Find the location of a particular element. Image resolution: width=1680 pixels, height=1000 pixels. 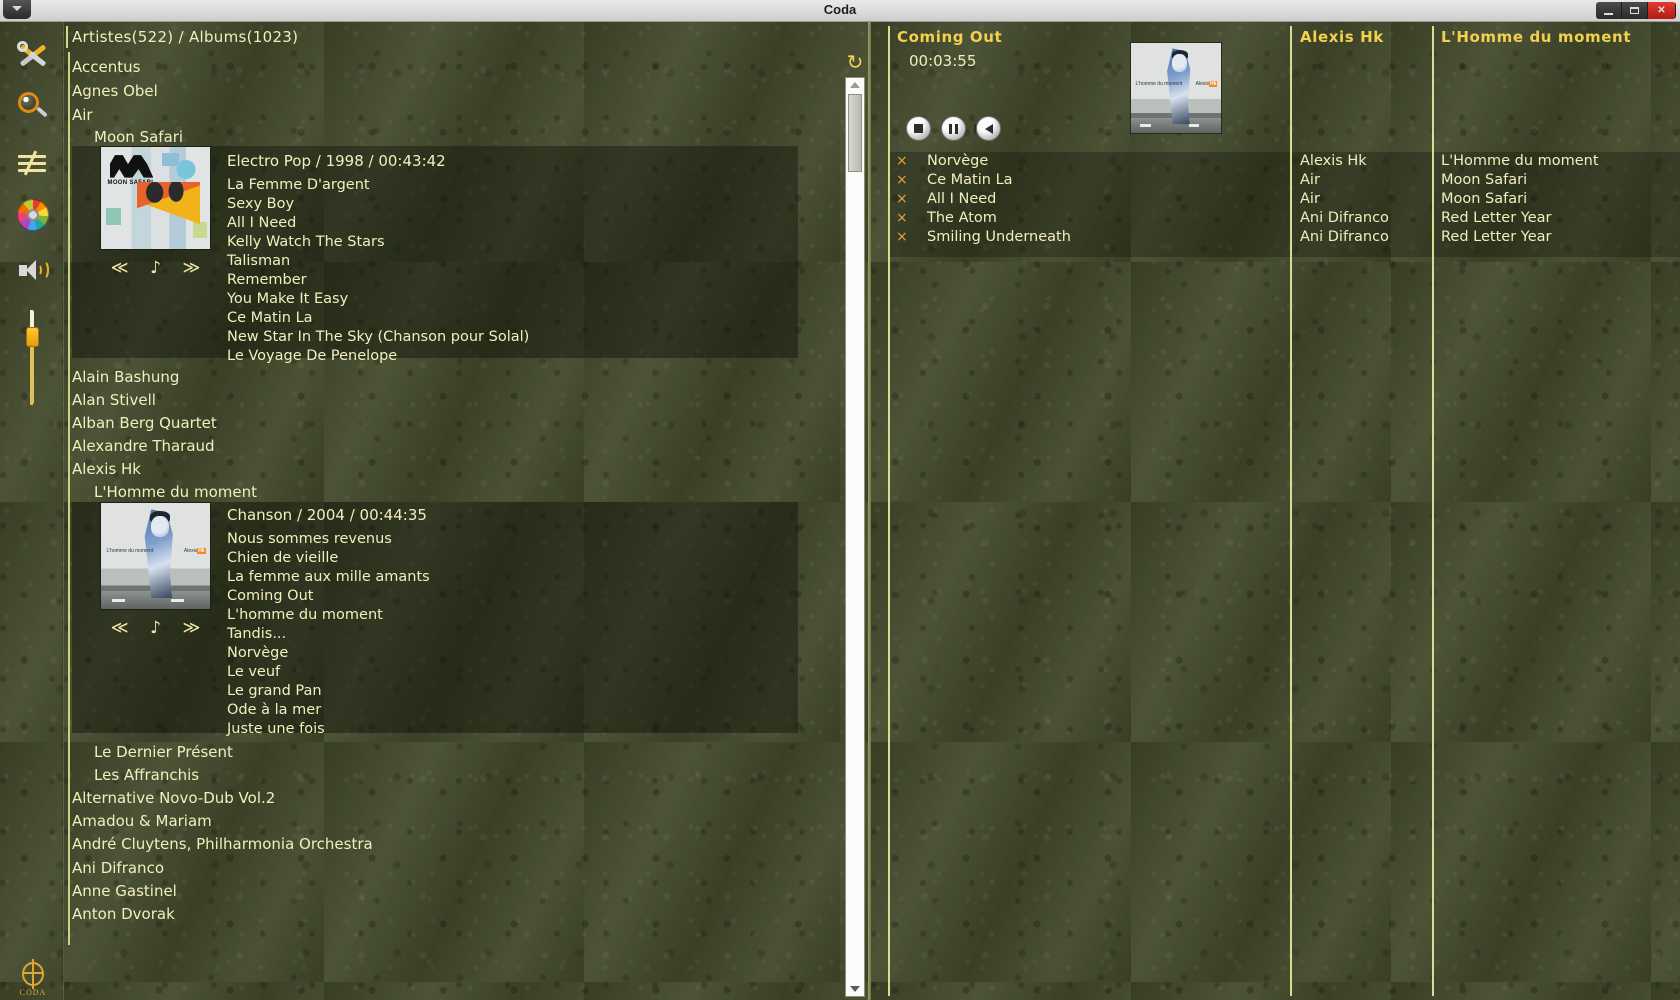

library-scrollbar is located at coordinates (855, 537).